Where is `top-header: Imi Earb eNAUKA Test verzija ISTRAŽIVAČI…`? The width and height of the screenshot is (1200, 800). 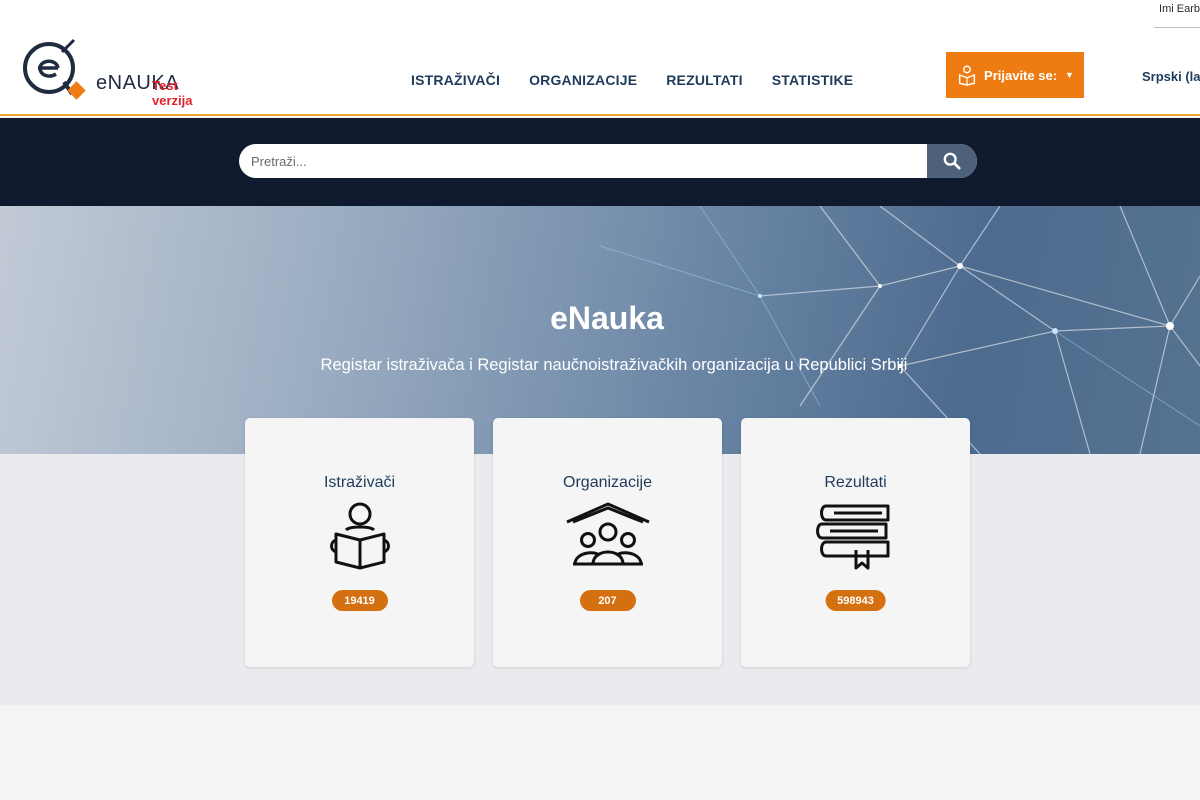
top-header: Imi Earb eNAUKA Test verzija ISTRAŽIVAČI… is located at coordinates (600, 58).